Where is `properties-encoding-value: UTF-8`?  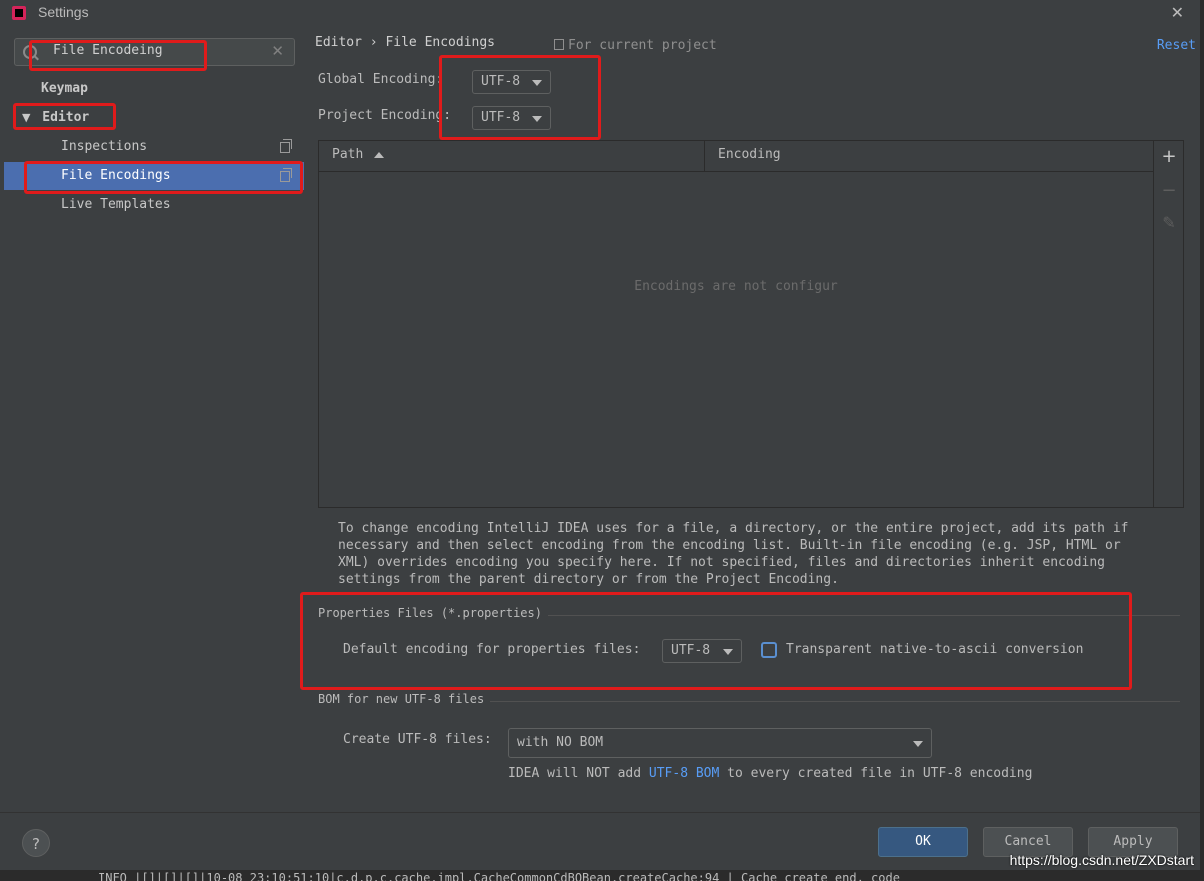 properties-encoding-value: UTF-8 is located at coordinates (691, 650).